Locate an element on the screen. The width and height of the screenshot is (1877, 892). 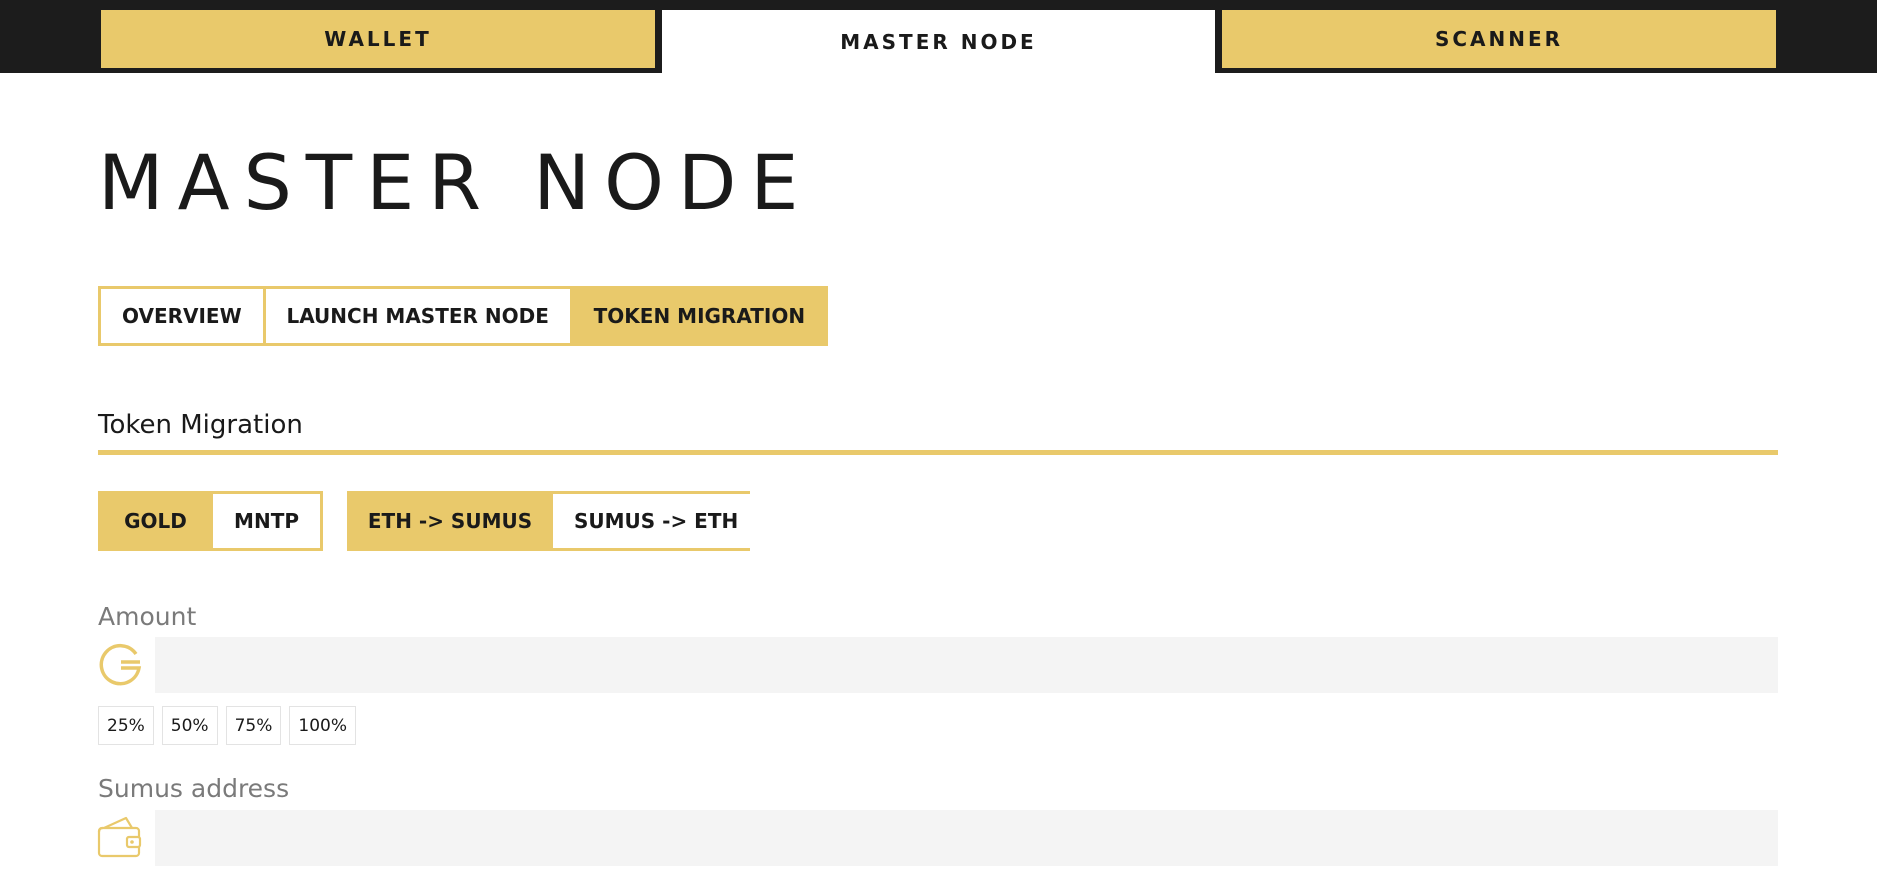
direction-sumus-to-eth-button: SUMUS -> ETH is located at coordinates (655, 521).